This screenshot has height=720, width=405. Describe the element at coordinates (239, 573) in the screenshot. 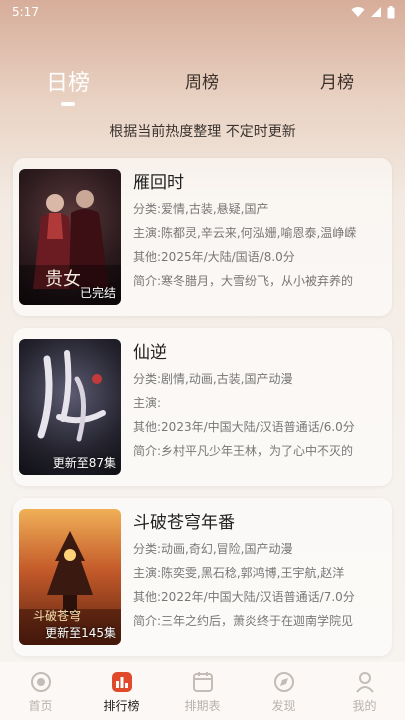

I see `item-cast: 主演:陈奕雯,黑石稔,郭鸿博,王宇航,赵洋` at that location.